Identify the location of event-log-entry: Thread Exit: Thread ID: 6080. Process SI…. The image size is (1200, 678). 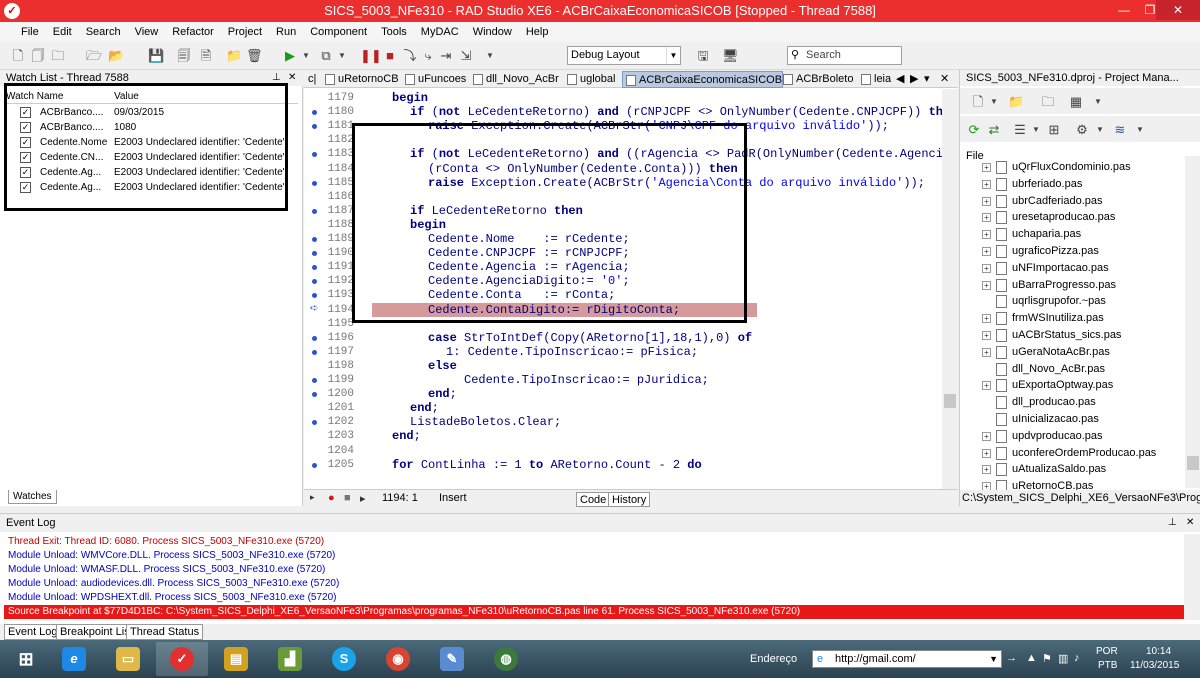
(166, 541).